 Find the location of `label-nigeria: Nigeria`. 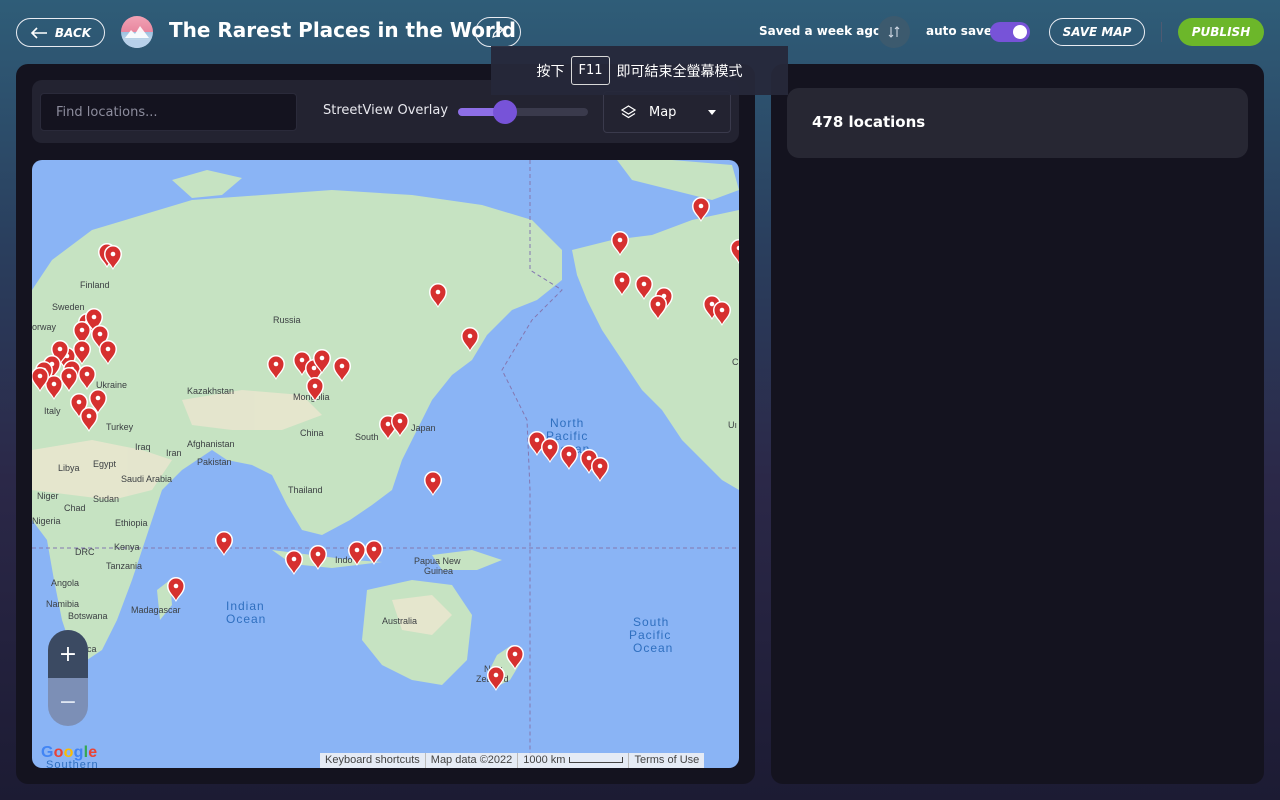

label-nigeria: Nigeria is located at coordinates (46, 521).